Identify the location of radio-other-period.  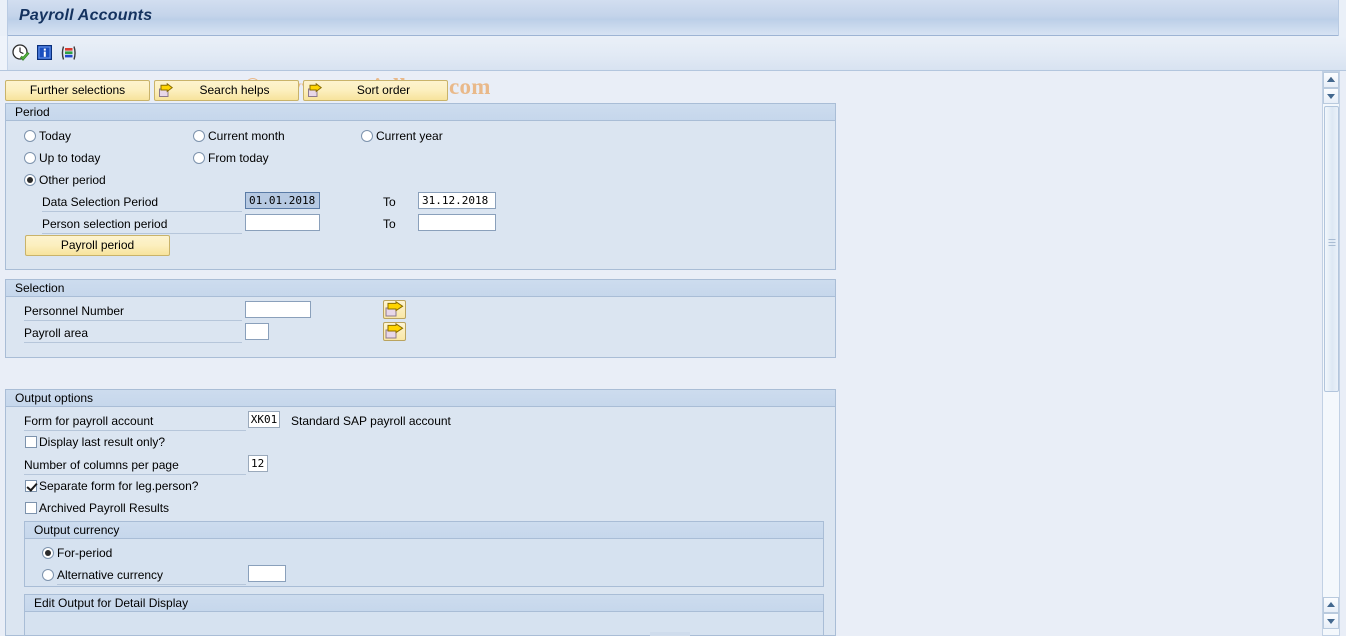
(30, 180).